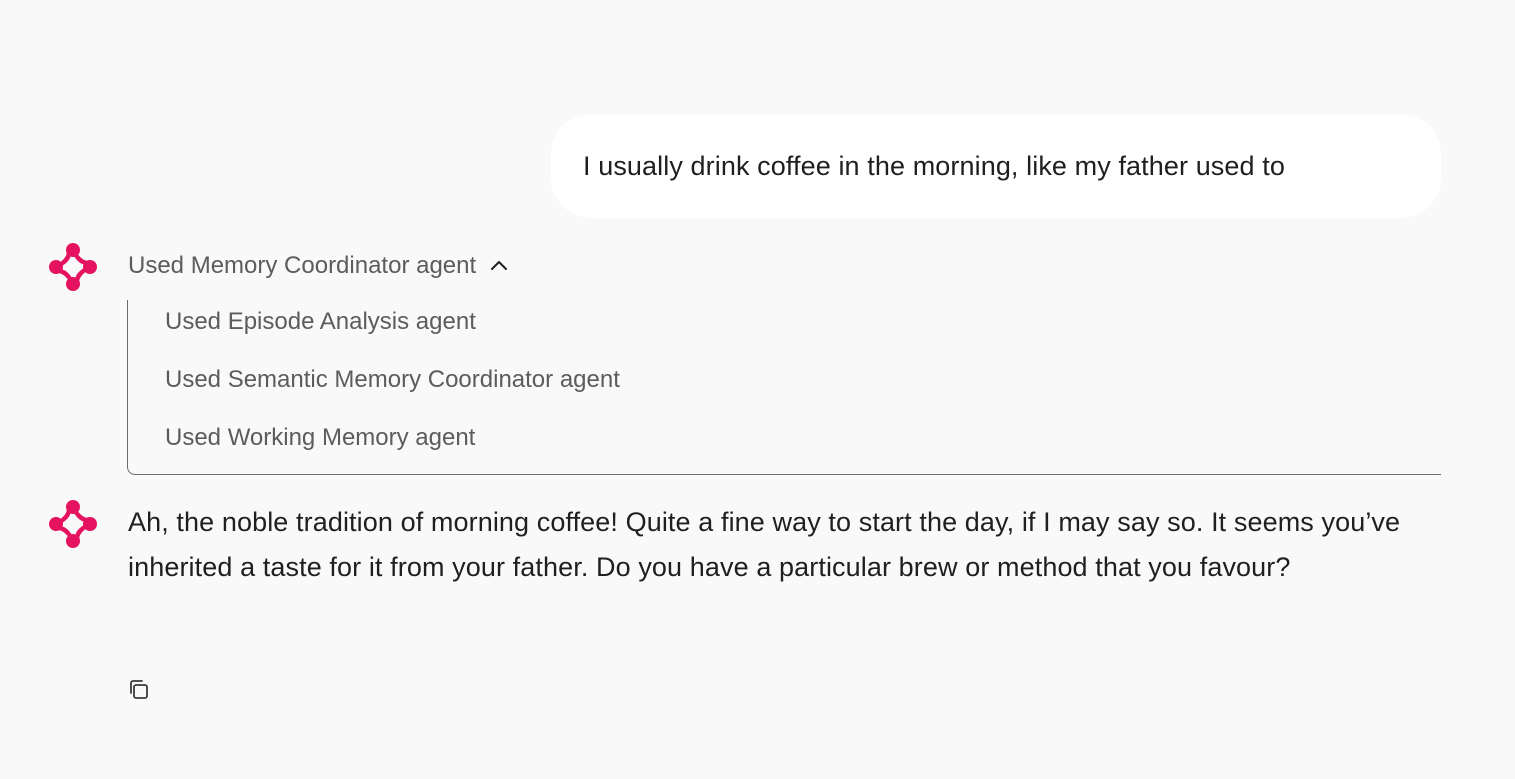 This screenshot has height=779, width=1515. I want to click on copy-button, so click(139, 690).